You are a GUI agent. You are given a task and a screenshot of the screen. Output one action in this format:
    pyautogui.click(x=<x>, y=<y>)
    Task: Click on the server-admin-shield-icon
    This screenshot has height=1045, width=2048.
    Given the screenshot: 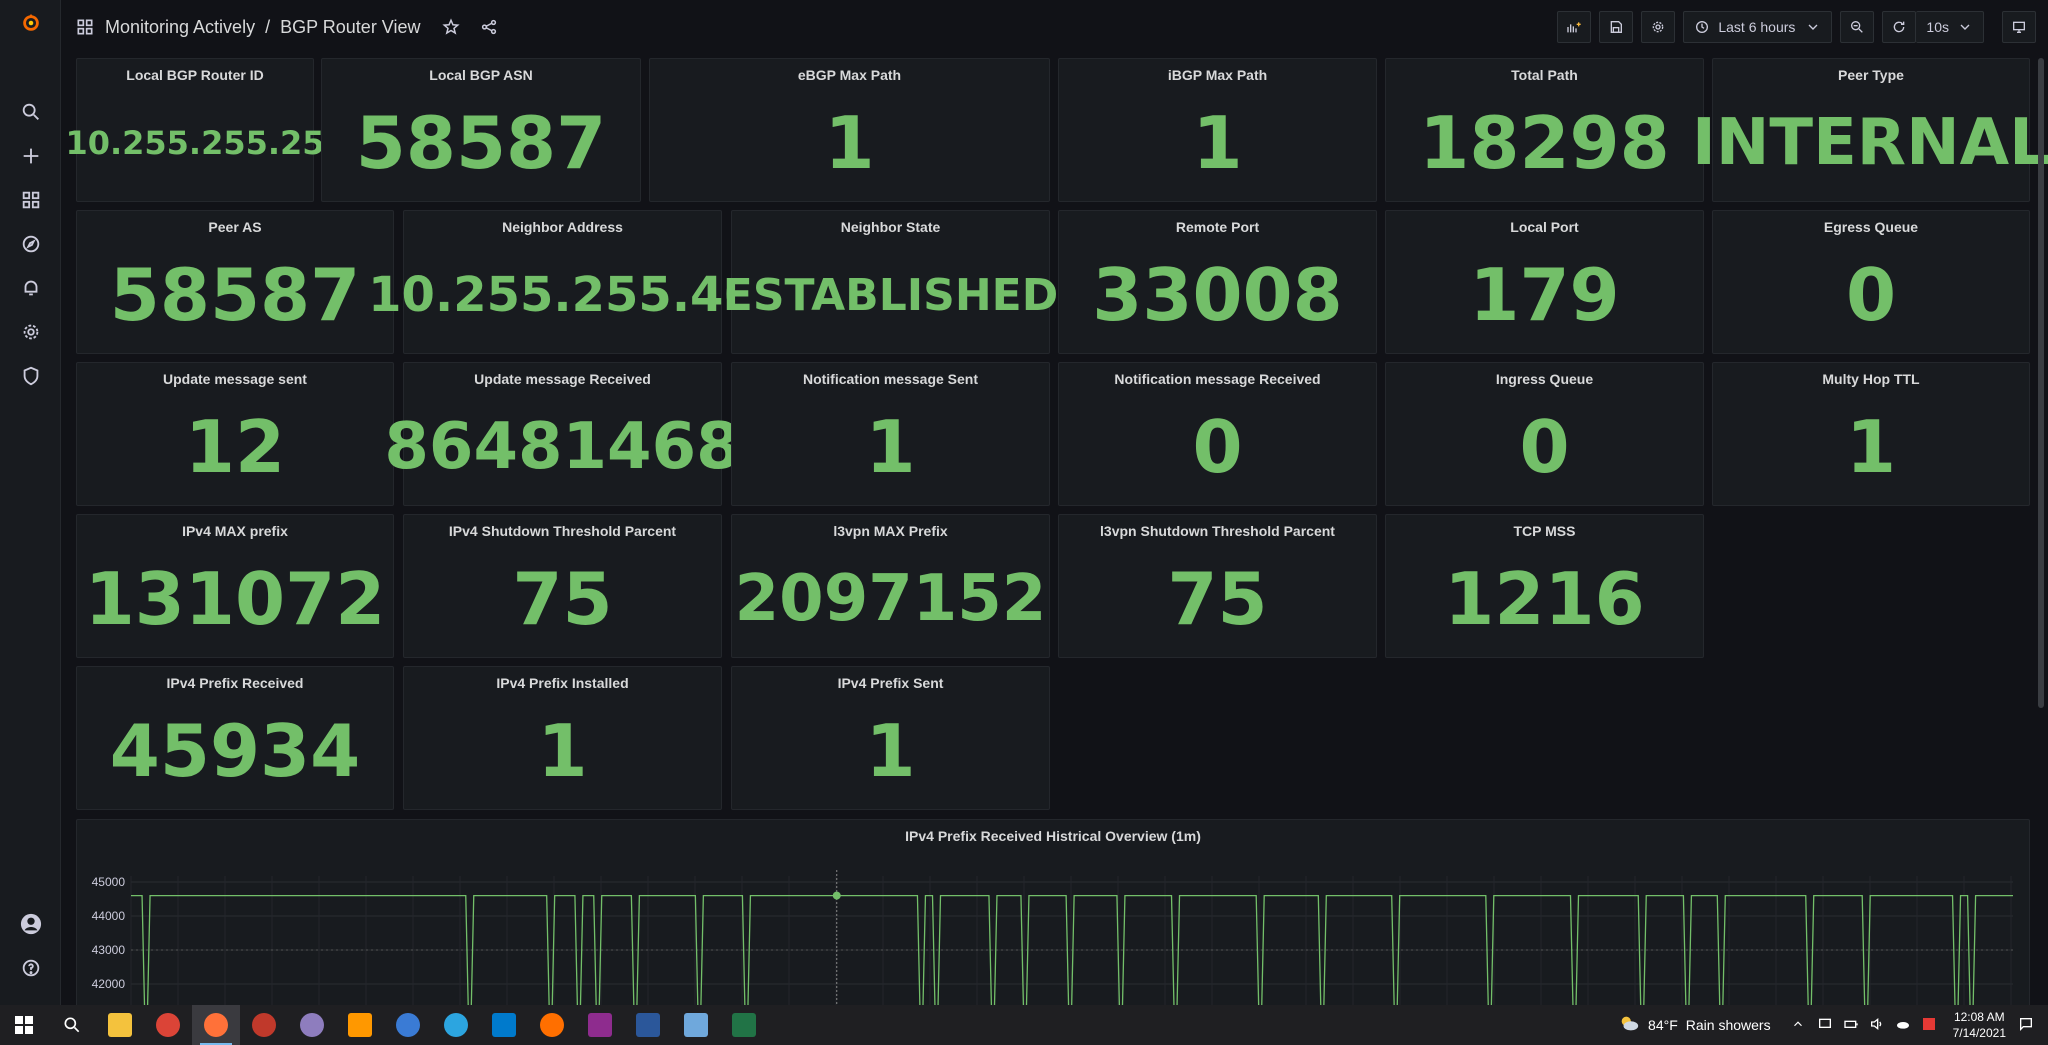 What is the action you would take?
    pyautogui.click(x=30, y=376)
    